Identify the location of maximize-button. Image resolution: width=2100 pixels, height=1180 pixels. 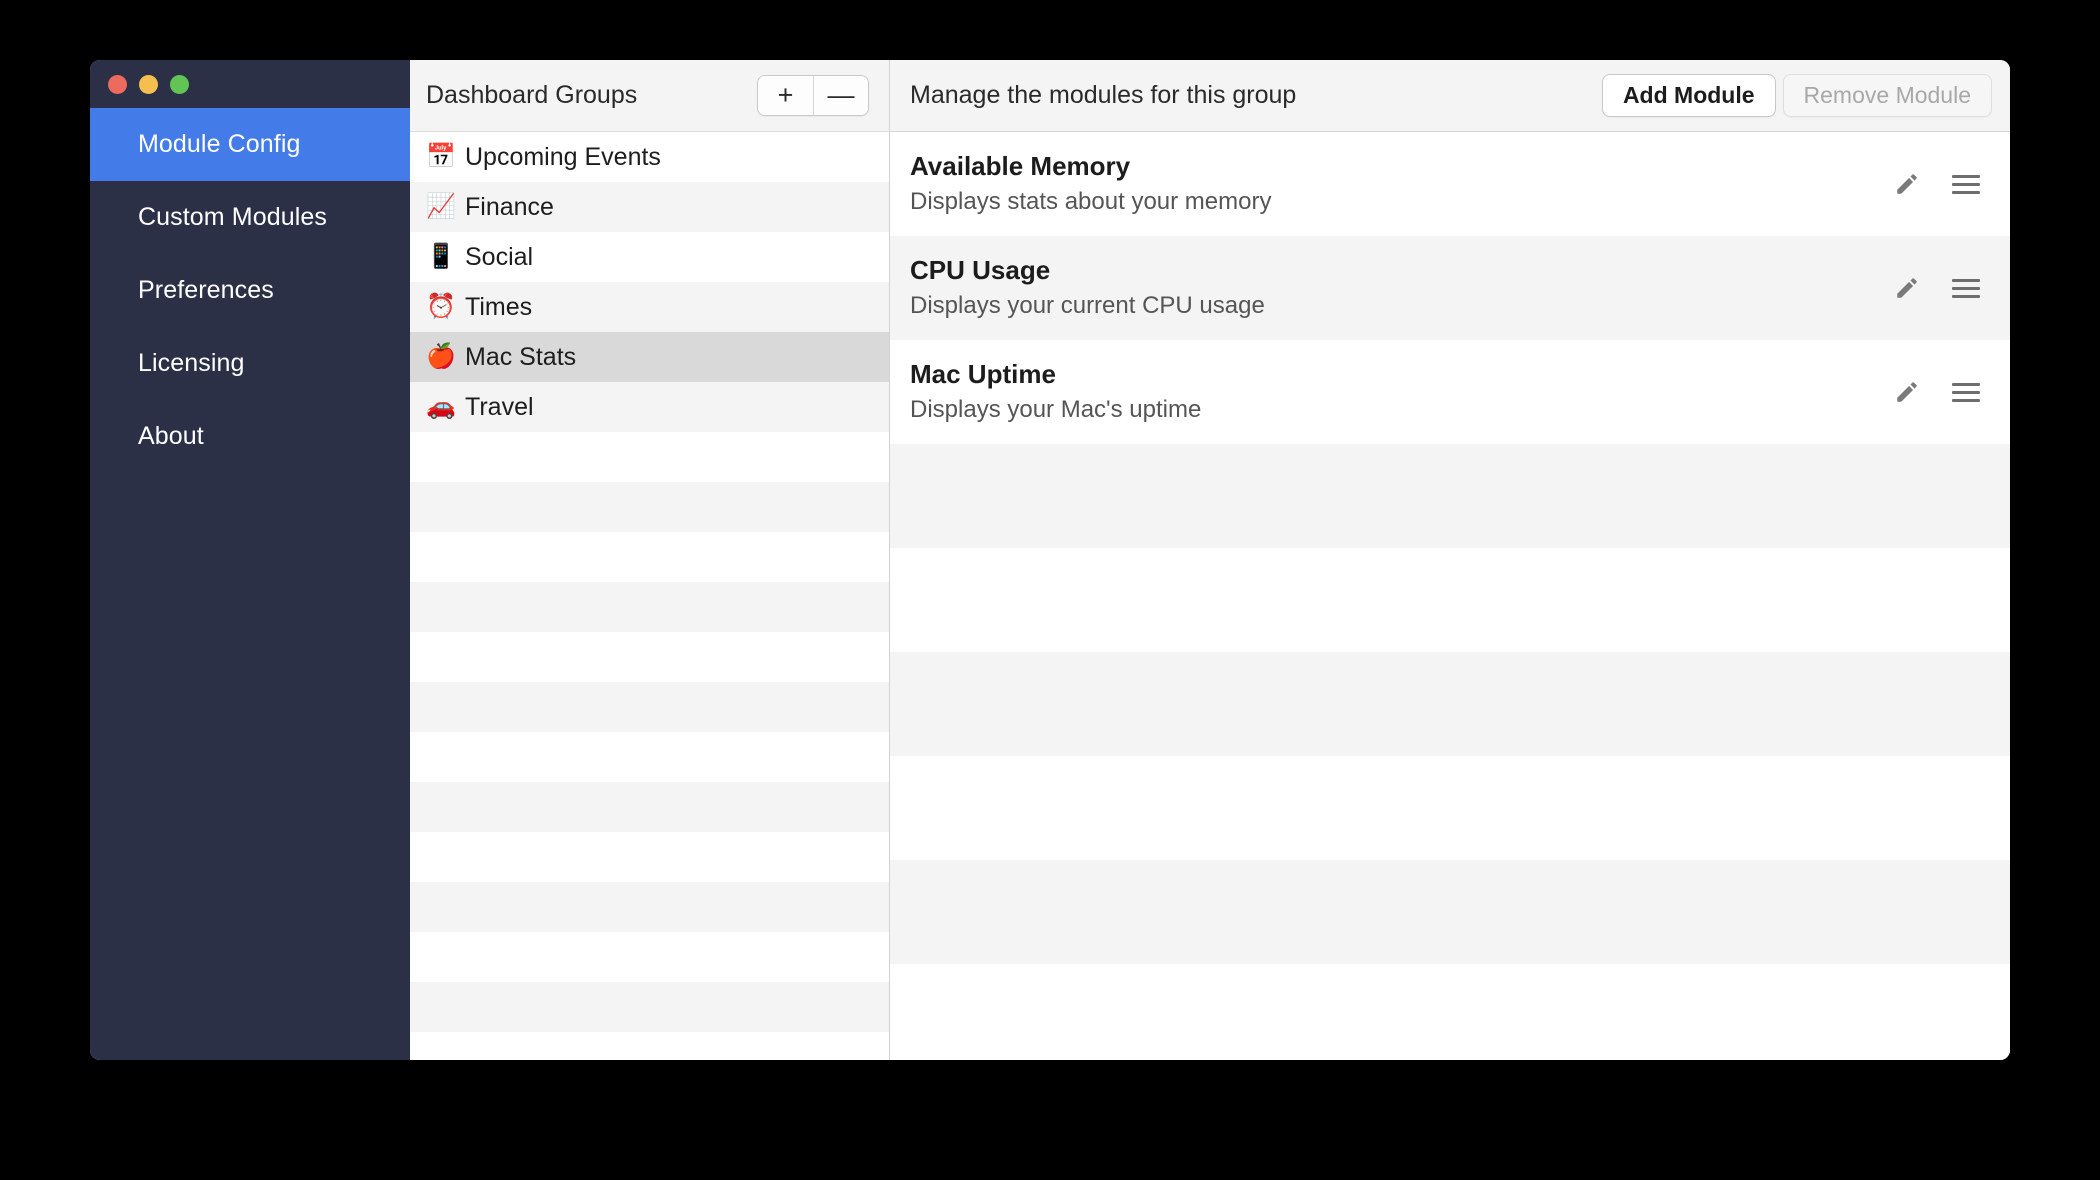
(179, 84).